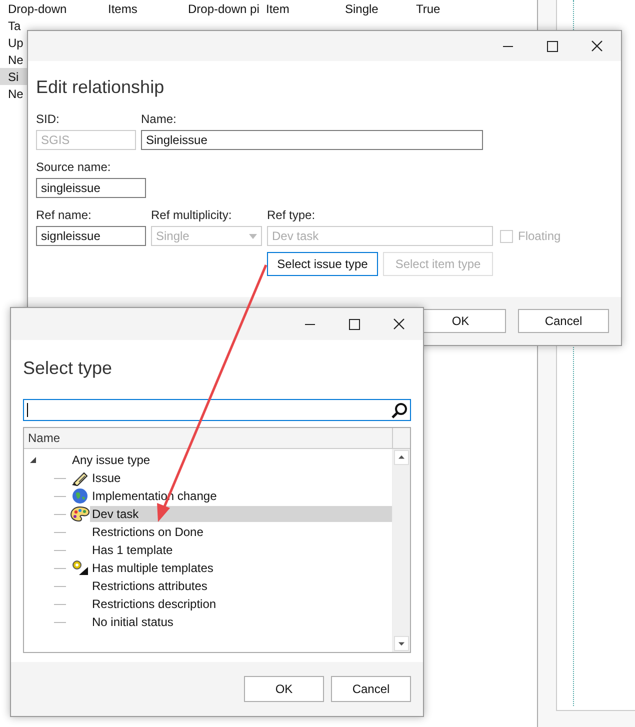 This screenshot has height=727, width=635. Describe the element at coordinates (241, 514) in the screenshot. I see `tree-item: Dev task` at that location.